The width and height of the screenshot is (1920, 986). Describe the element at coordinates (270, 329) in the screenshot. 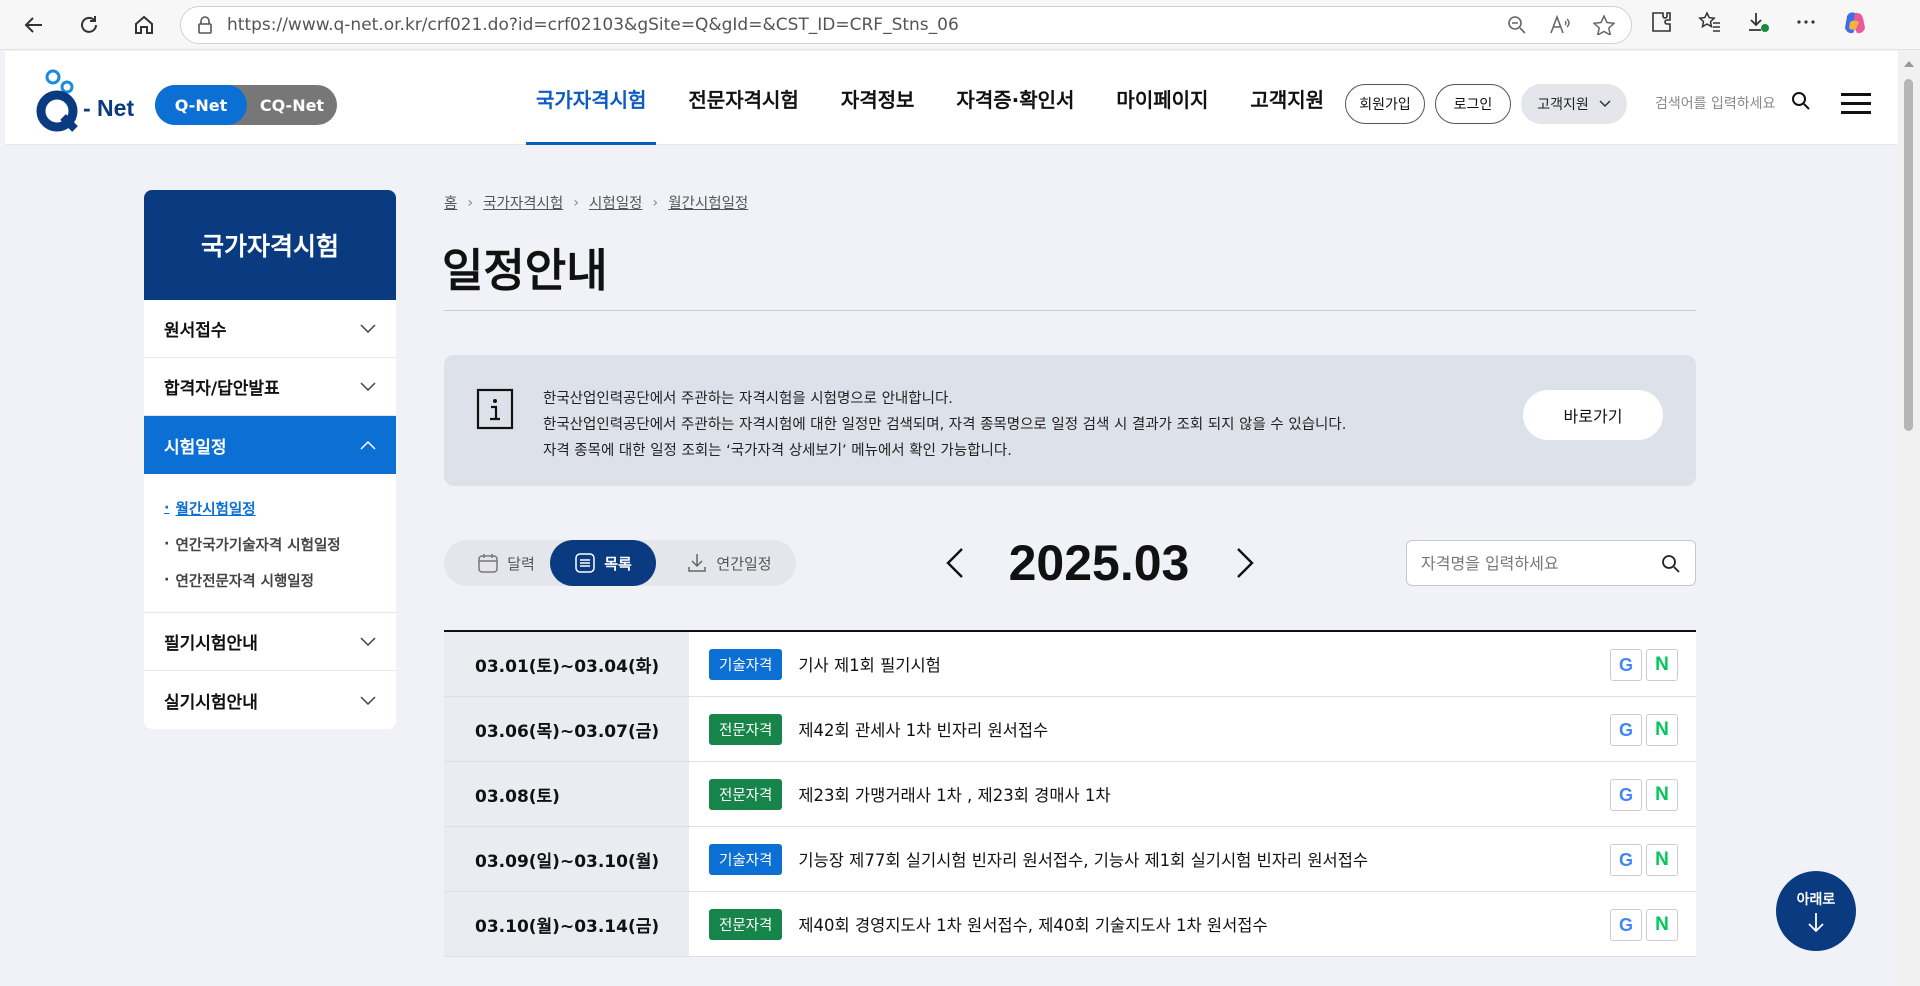

I see `sidebar-item-application: 원서접수` at that location.